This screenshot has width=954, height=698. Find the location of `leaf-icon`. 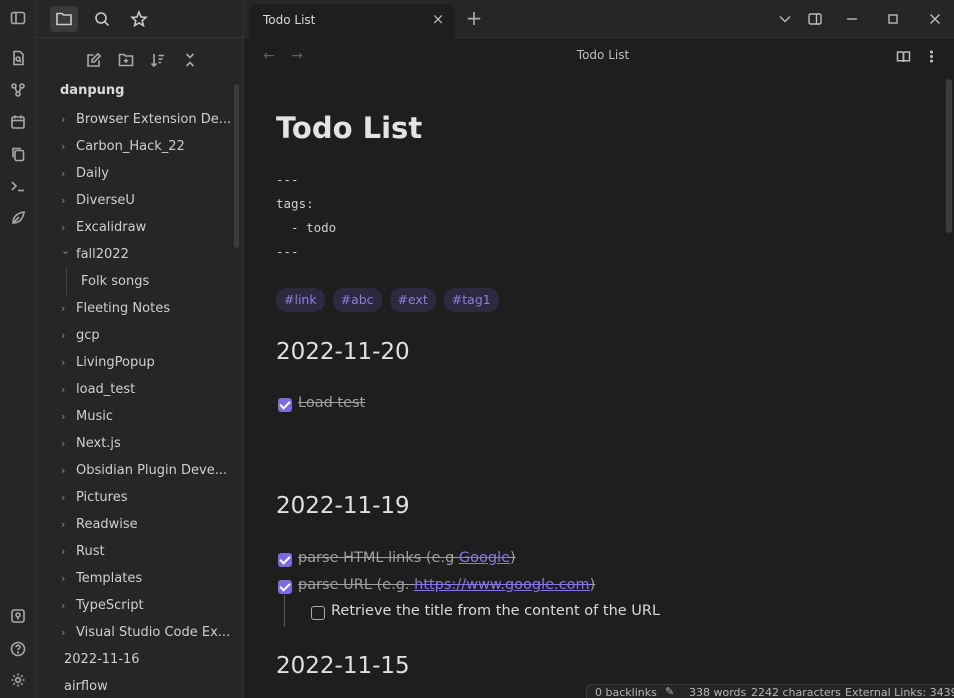

leaf-icon is located at coordinates (18, 218).